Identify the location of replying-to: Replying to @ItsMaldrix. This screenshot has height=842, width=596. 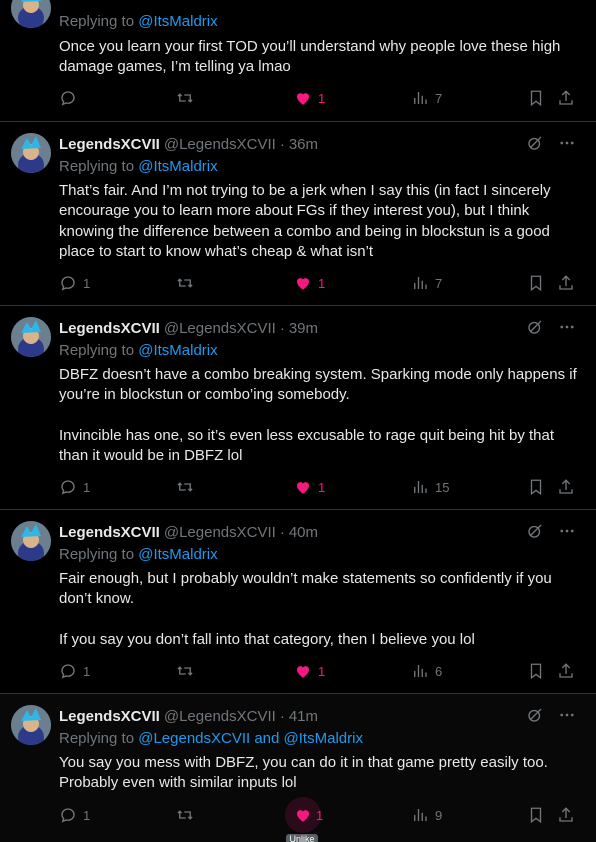
(138, 350).